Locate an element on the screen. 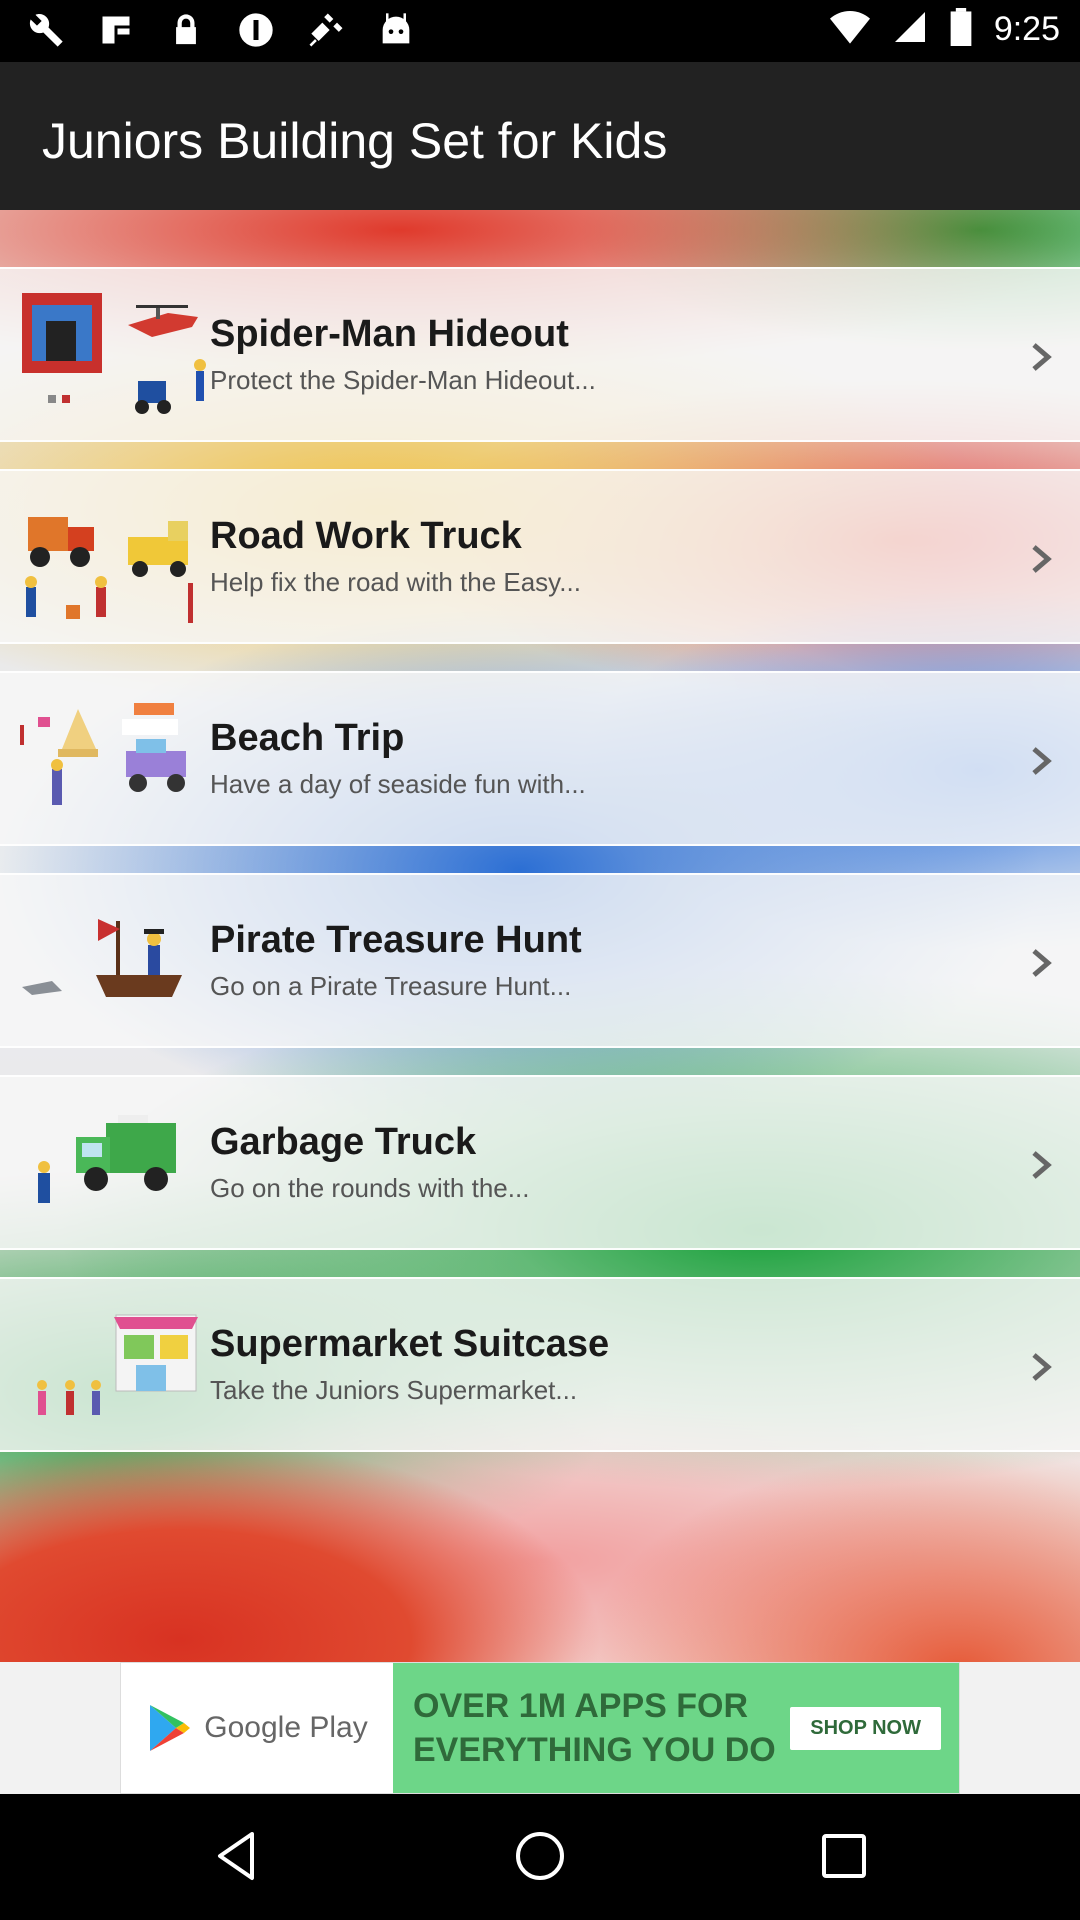 The width and height of the screenshot is (1080, 1920). item-title: Spider-Man Hideout is located at coordinates (389, 334).